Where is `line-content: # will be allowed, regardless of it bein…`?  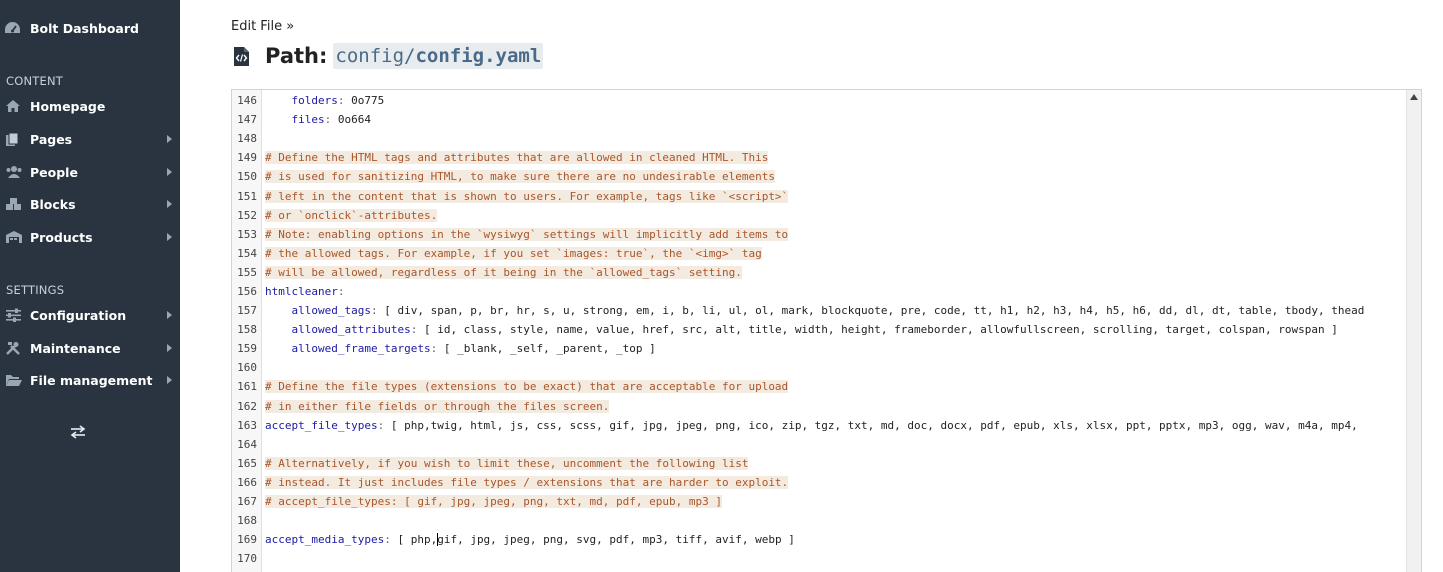
line-content: # will be allowed, regardless of it bein… is located at coordinates (502, 272).